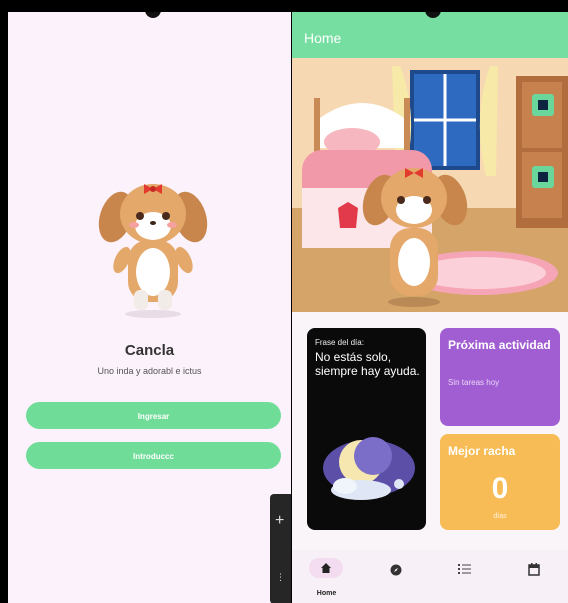  I want to click on nav-item-calendar, so click(533, 576).